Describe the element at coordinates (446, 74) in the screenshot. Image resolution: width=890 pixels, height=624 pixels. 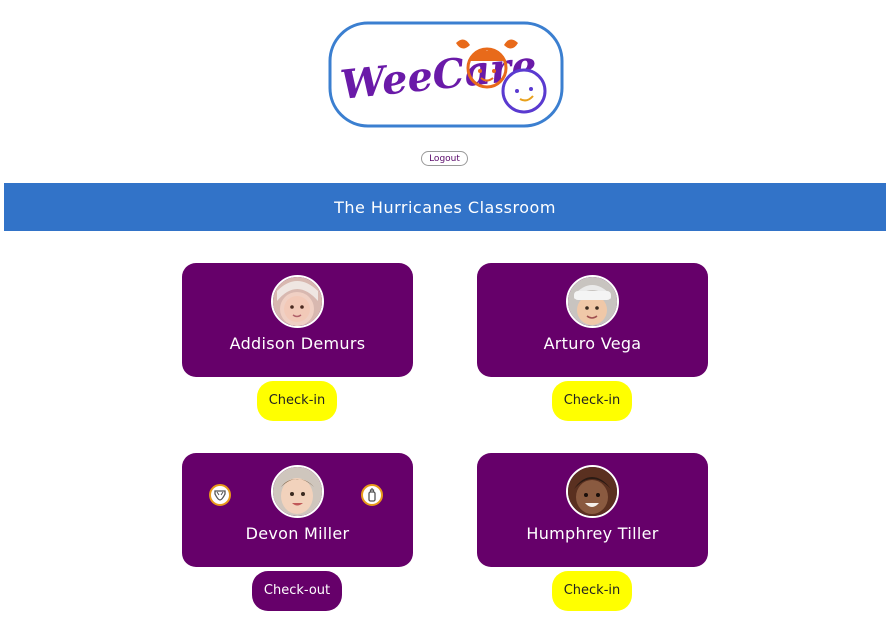
I see `weecare-logo: WeeCare` at that location.